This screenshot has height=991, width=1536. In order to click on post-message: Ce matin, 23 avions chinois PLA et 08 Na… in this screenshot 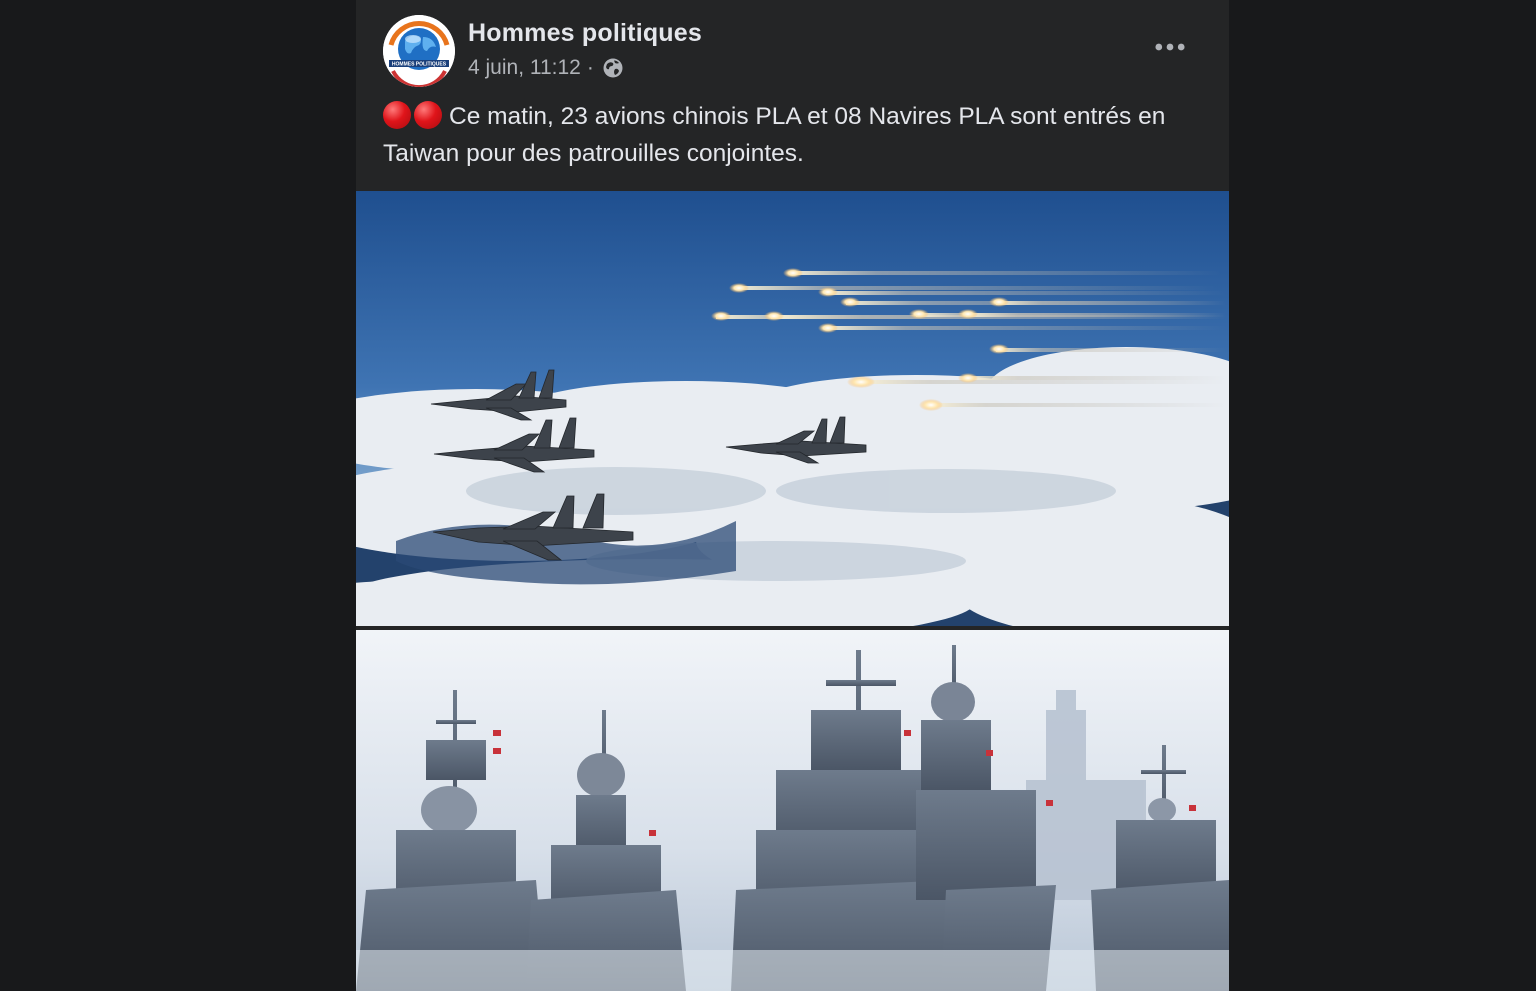, I will do `click(798, 135)`.